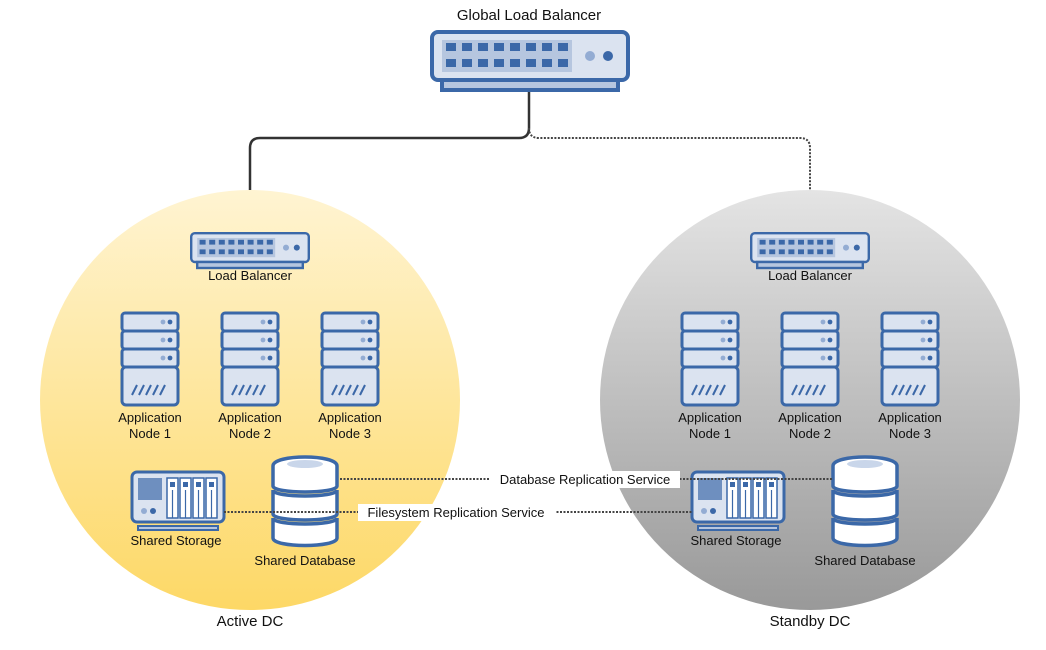  What do you see at coordinates (175, 540) in the screenshot?
I see `active-shared-storage-label: Shared Storage` at bounding box center [175, 540].